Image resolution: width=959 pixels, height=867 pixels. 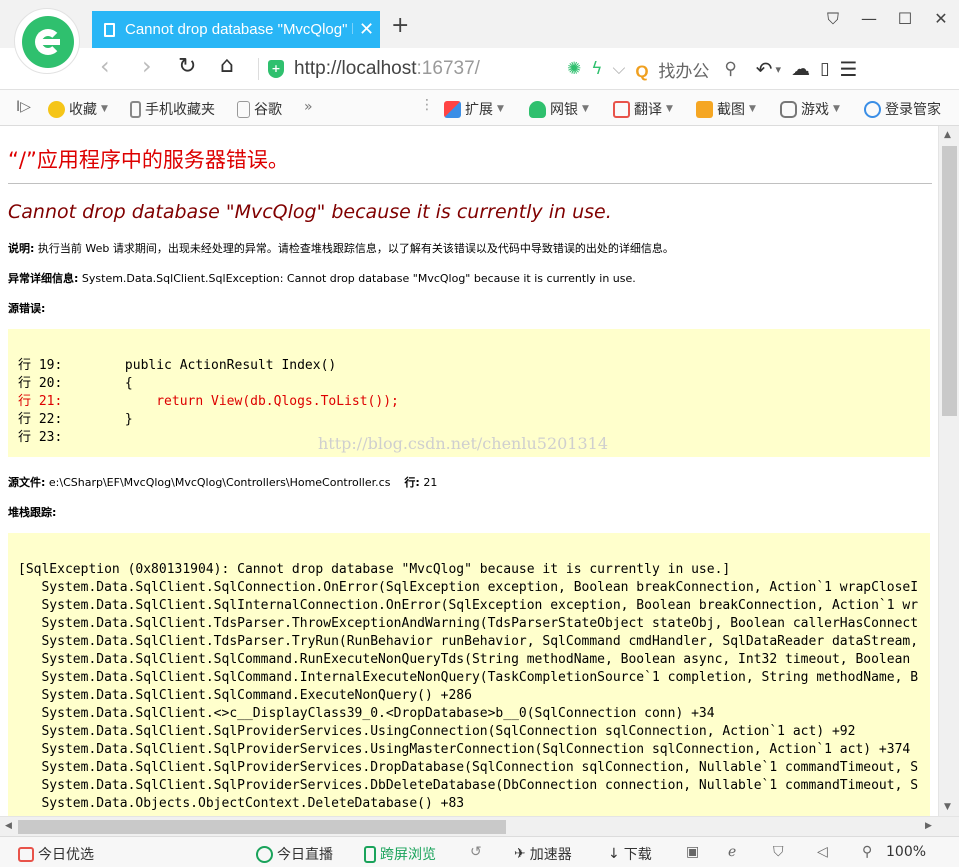 What do you see at coordinates (906, 852) in the screenshot?
I see `zoom-level: 100%` at bounding box center [906, 852].